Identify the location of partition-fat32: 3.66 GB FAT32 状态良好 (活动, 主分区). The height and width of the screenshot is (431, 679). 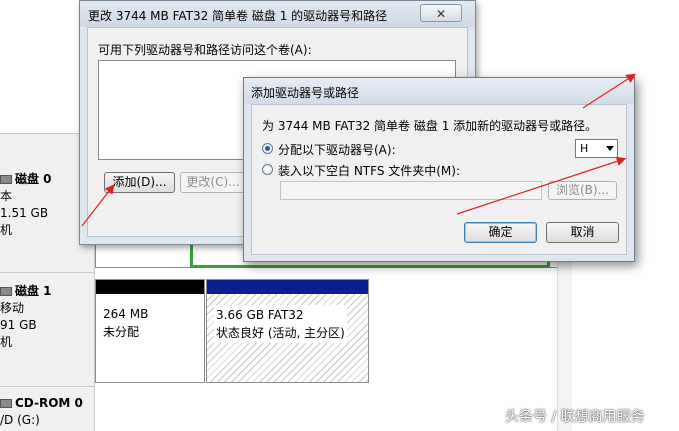
(287, 331).